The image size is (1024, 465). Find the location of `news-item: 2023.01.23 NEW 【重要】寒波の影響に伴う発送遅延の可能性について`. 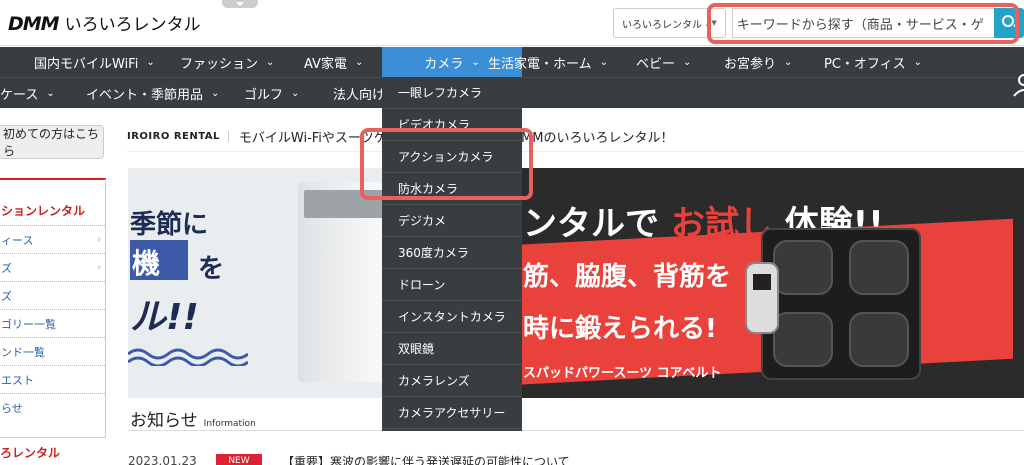

news-item: 2023.01.23 NEW 【重要】寒波の影響に伴う発送遅延の可能性について is located at coordinates (576, 459).